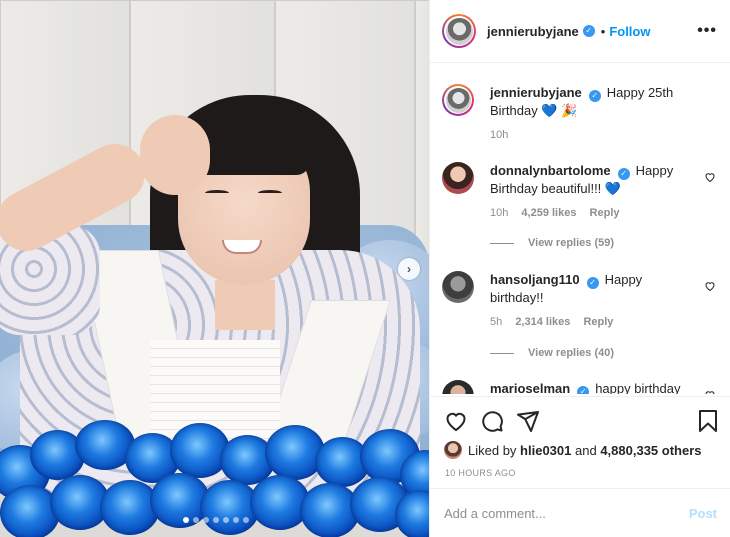  Describe the element at coordinates (175, 155) in the screenshot. I see `hand` at that location.